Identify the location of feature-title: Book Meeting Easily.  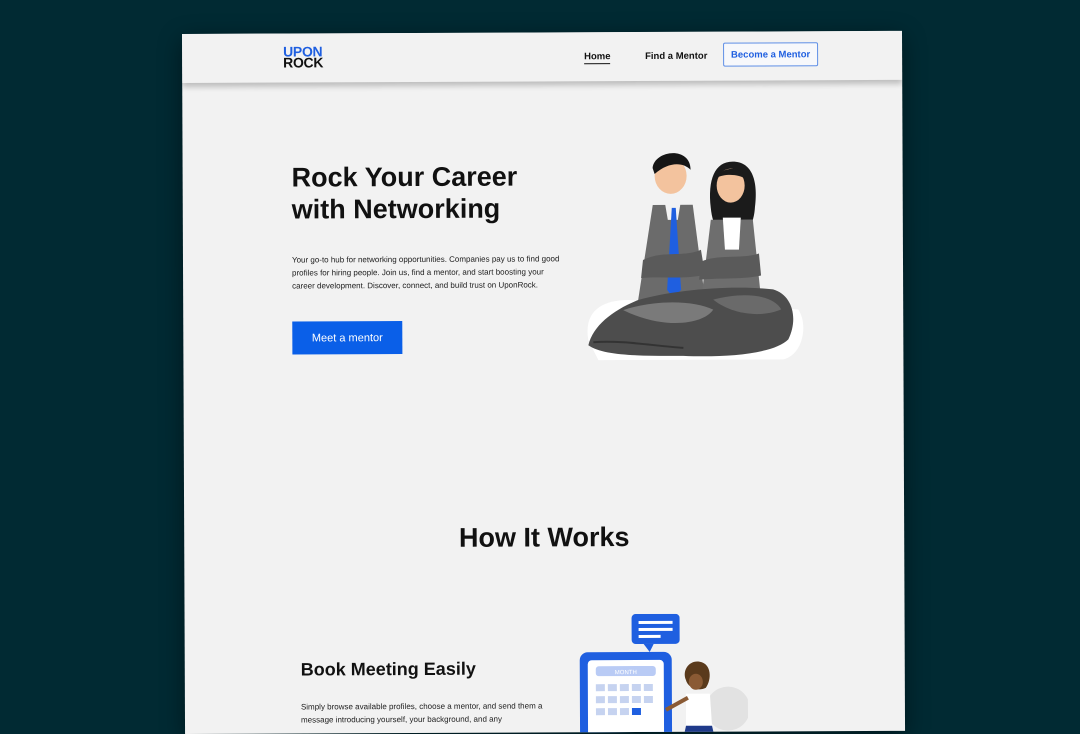
(388, 669).